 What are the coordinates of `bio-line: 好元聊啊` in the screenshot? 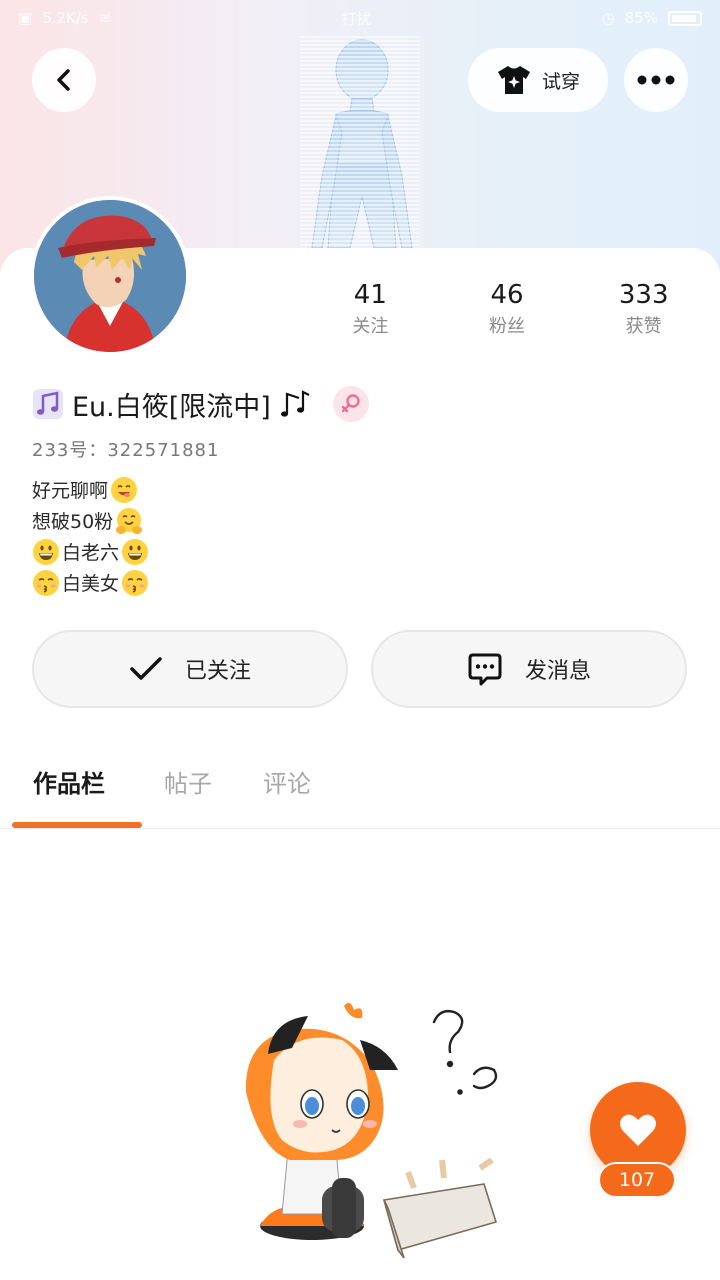 It's located at (332, 489).